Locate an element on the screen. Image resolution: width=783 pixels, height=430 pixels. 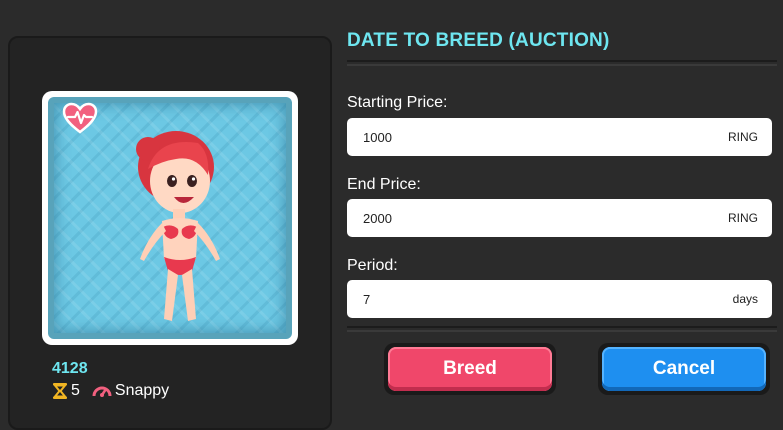
generation-stat: 5 is located at coordinates (66, 391).